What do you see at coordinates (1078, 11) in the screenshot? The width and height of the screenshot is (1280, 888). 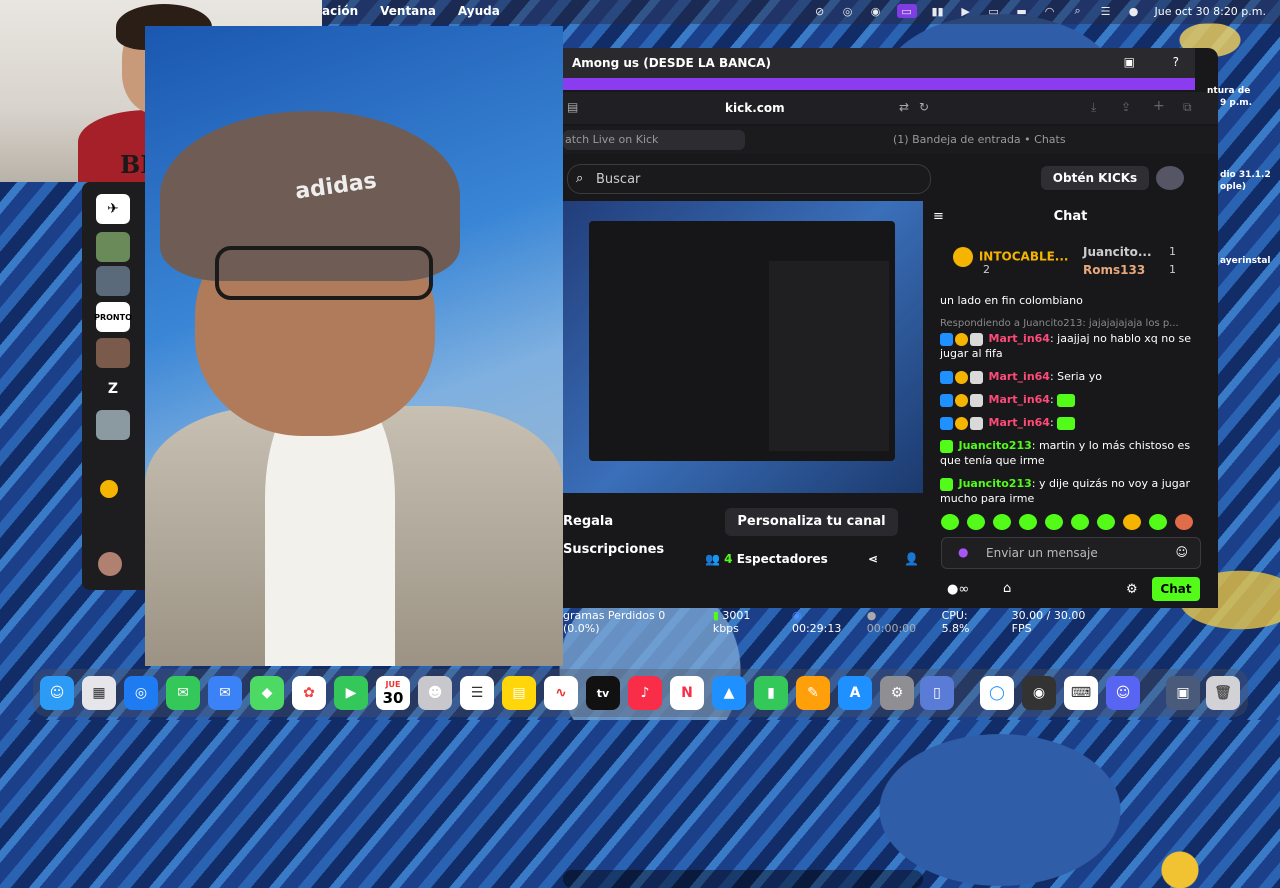 I see `search-icon: ⌕` at bounding box center [1078, 11].